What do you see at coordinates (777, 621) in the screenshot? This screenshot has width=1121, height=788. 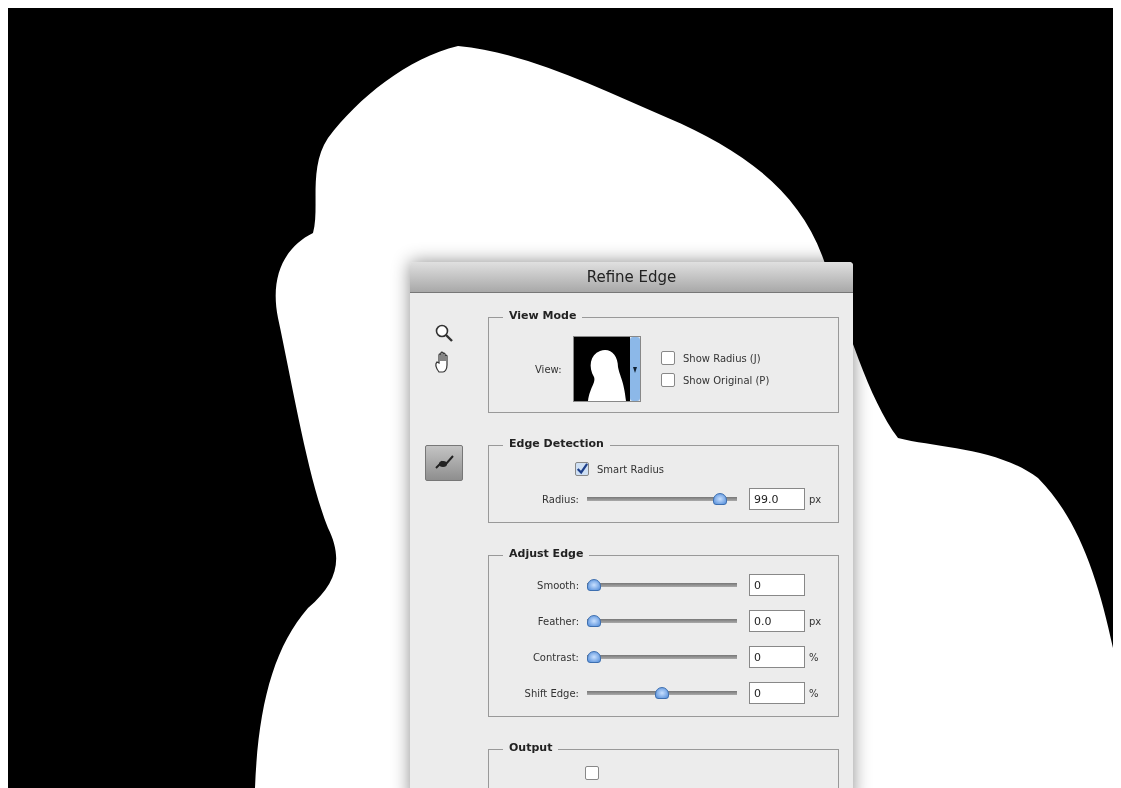 I see `value-field: 0.0` at bounding box center [777, 621].